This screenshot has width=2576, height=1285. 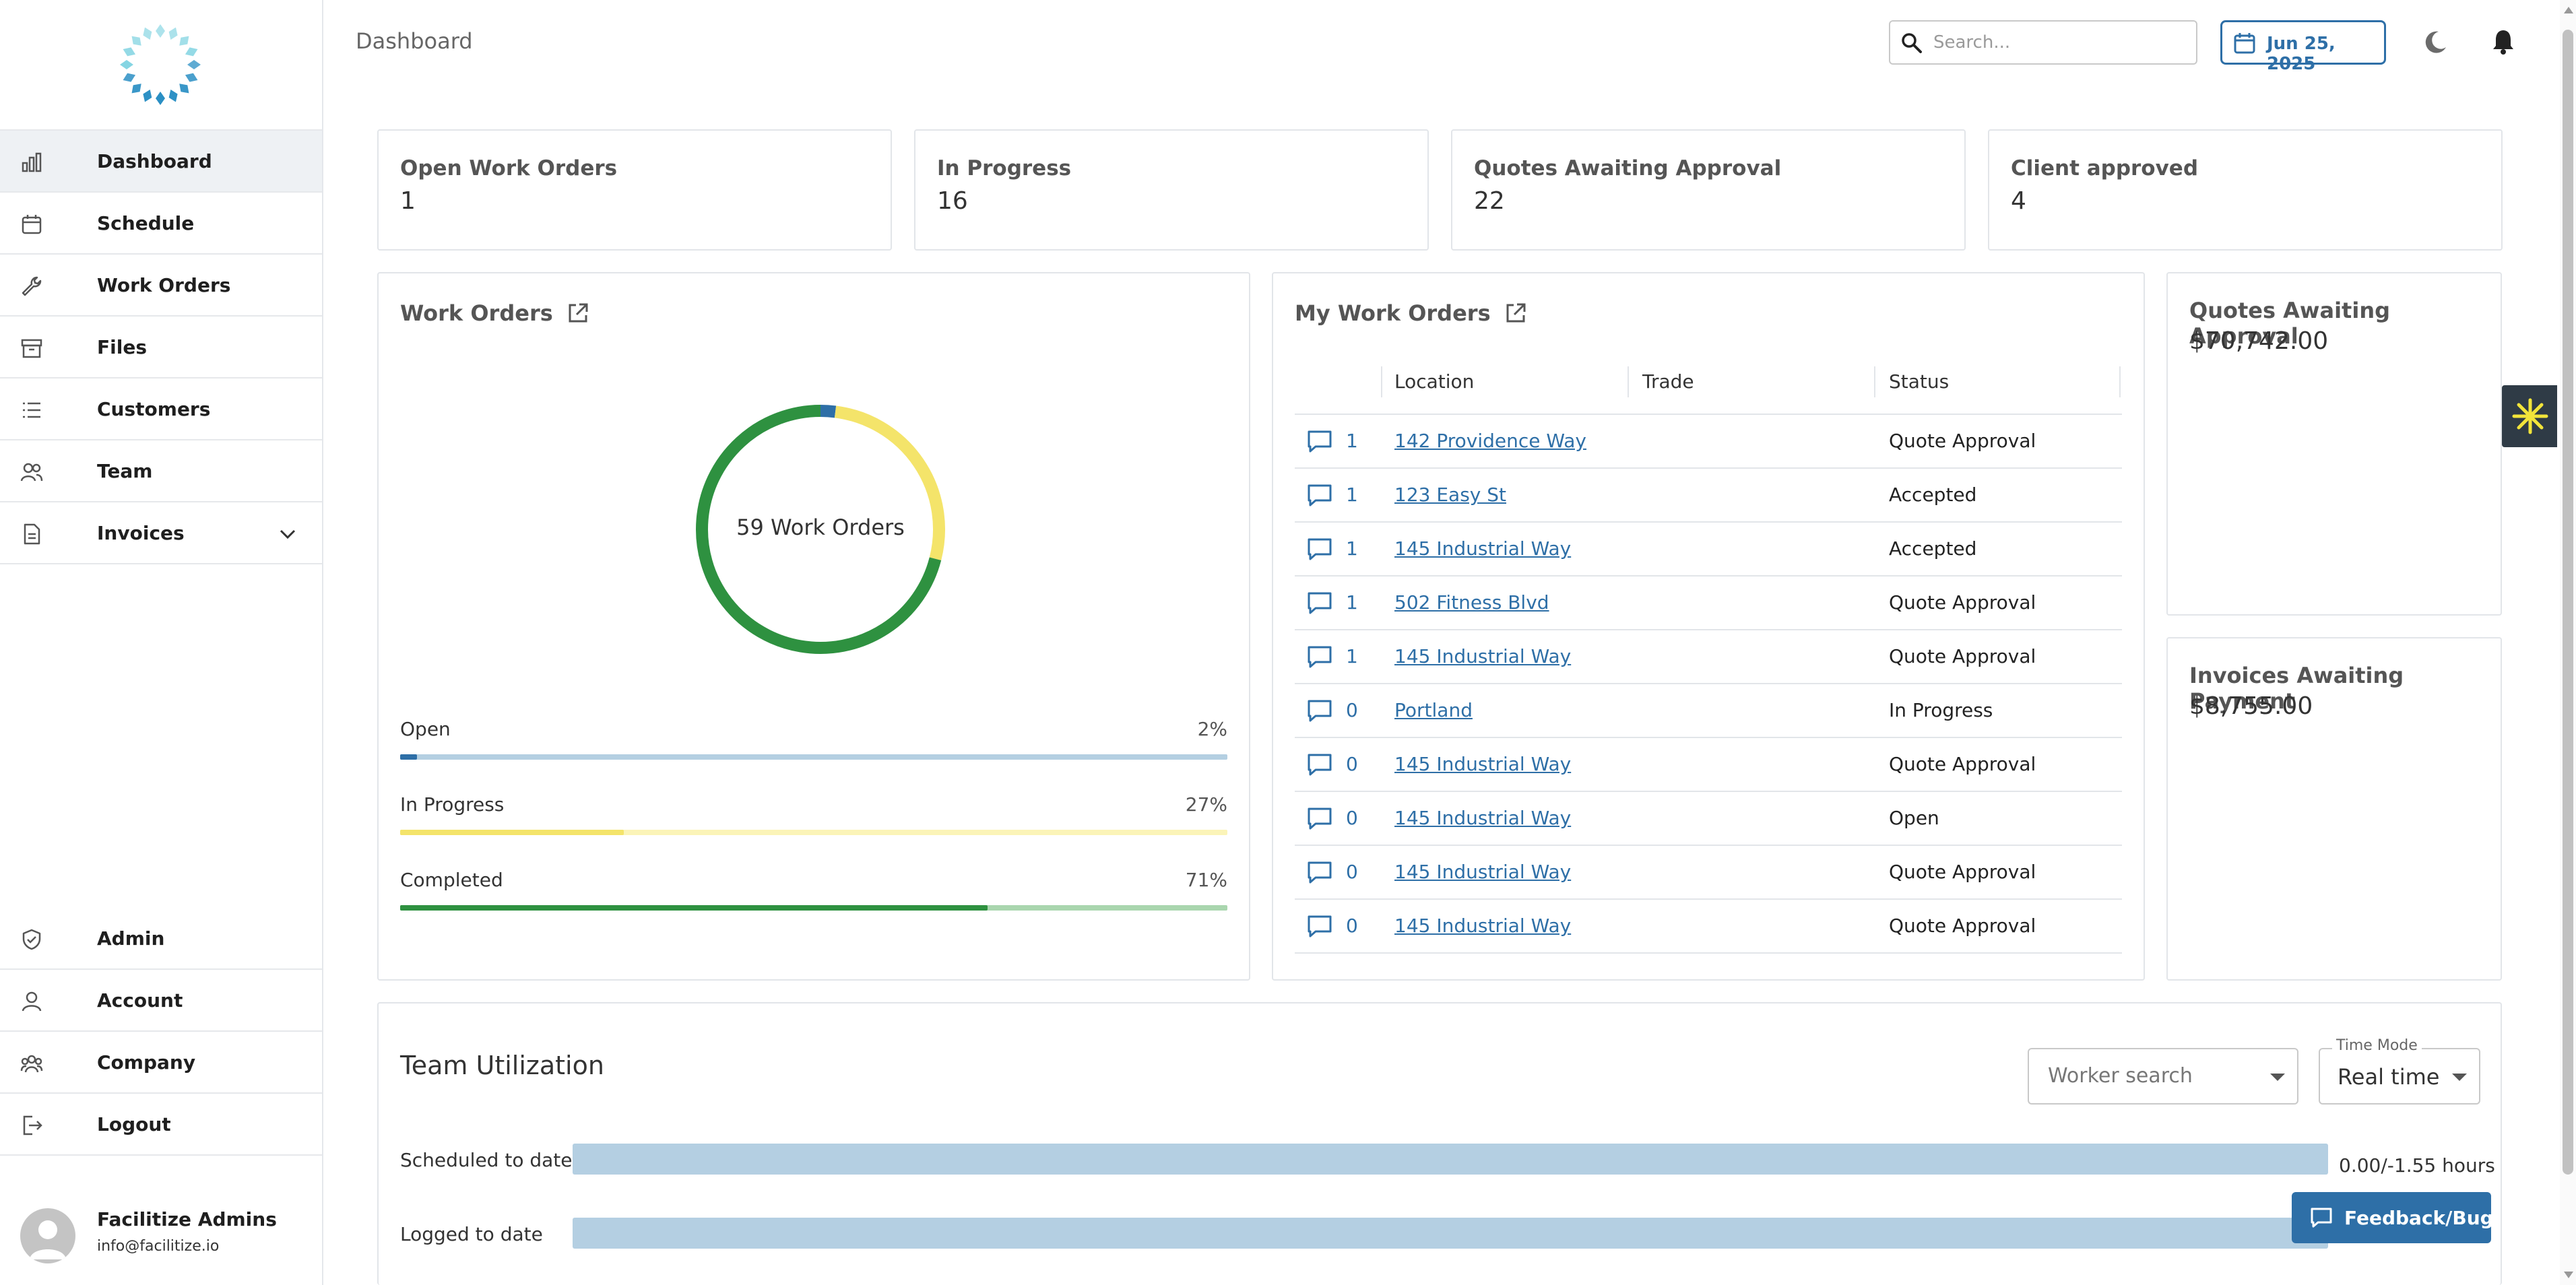 What do you see at coordinates (161, 939) in the screenshot?
I see `sidebar-item-admin: Admin` at bounding box center [161, 939].